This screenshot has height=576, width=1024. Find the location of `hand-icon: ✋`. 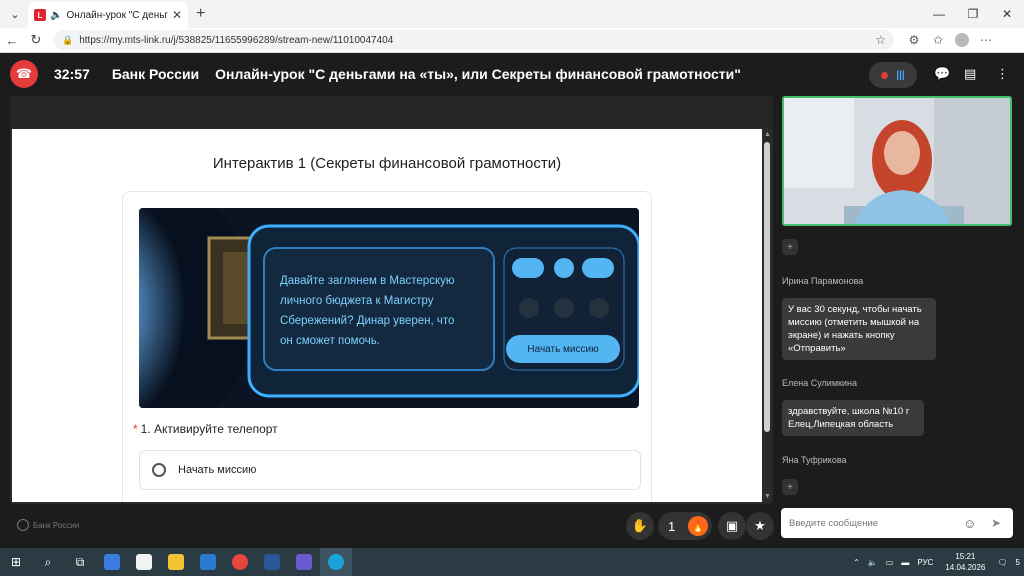

hand-icon: ✋ is located at coordinates (640, 525).